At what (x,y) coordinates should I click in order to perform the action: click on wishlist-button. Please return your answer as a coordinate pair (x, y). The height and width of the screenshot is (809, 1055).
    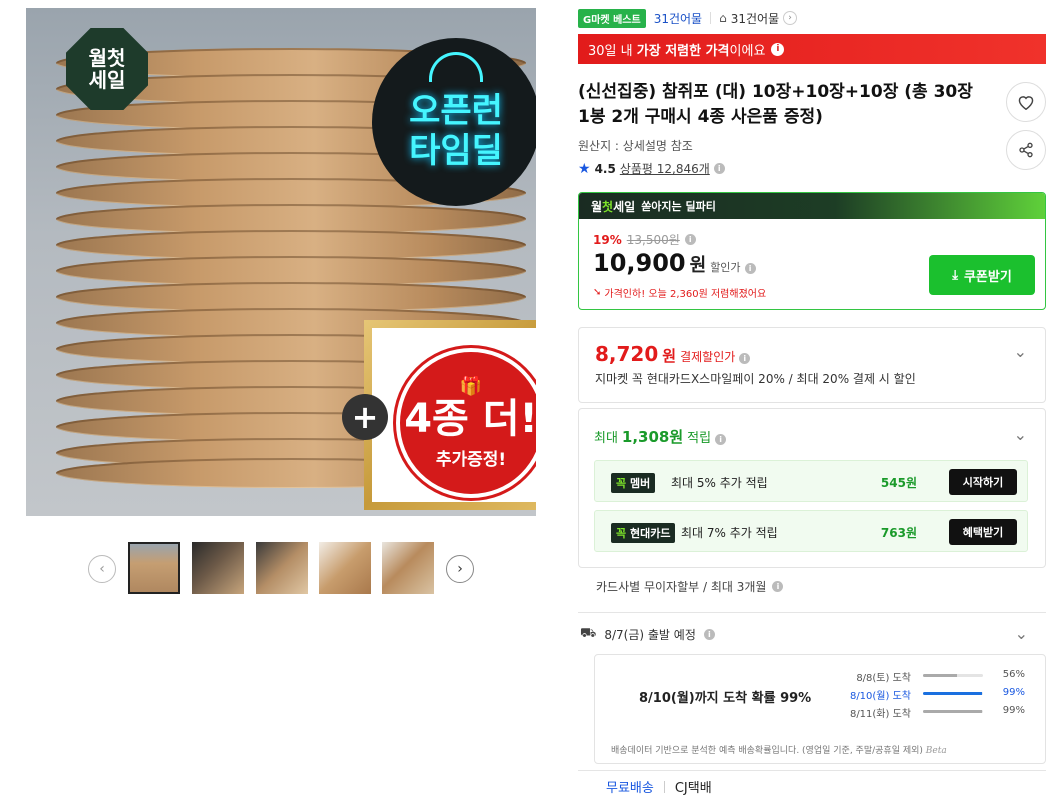
    Looking at the image, I should click on (1026, 102).